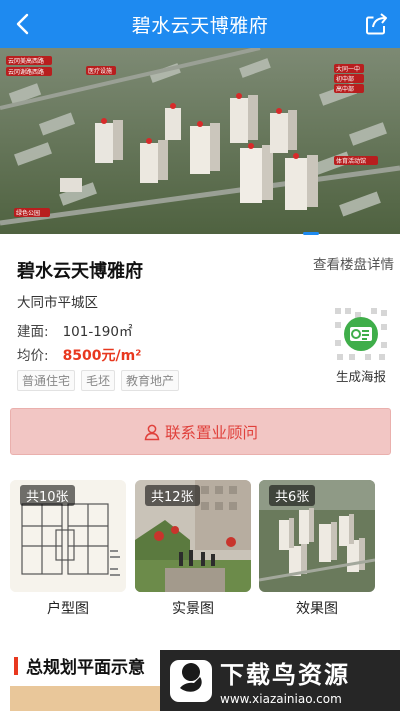  I want to click on tag: 教育地产, so click(150, 380).